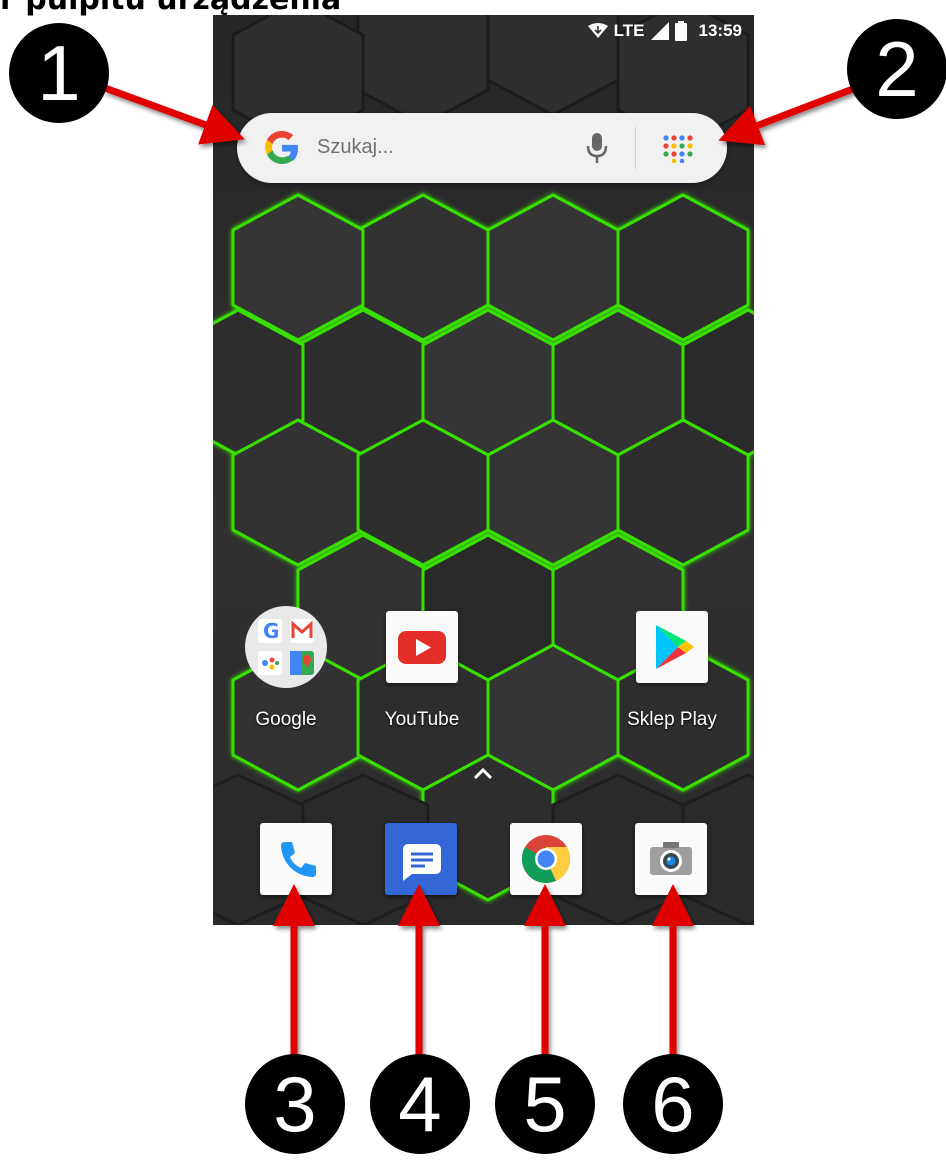 The image size is (946, 1160). I want to click on youtube-icon, so click(422, 647).